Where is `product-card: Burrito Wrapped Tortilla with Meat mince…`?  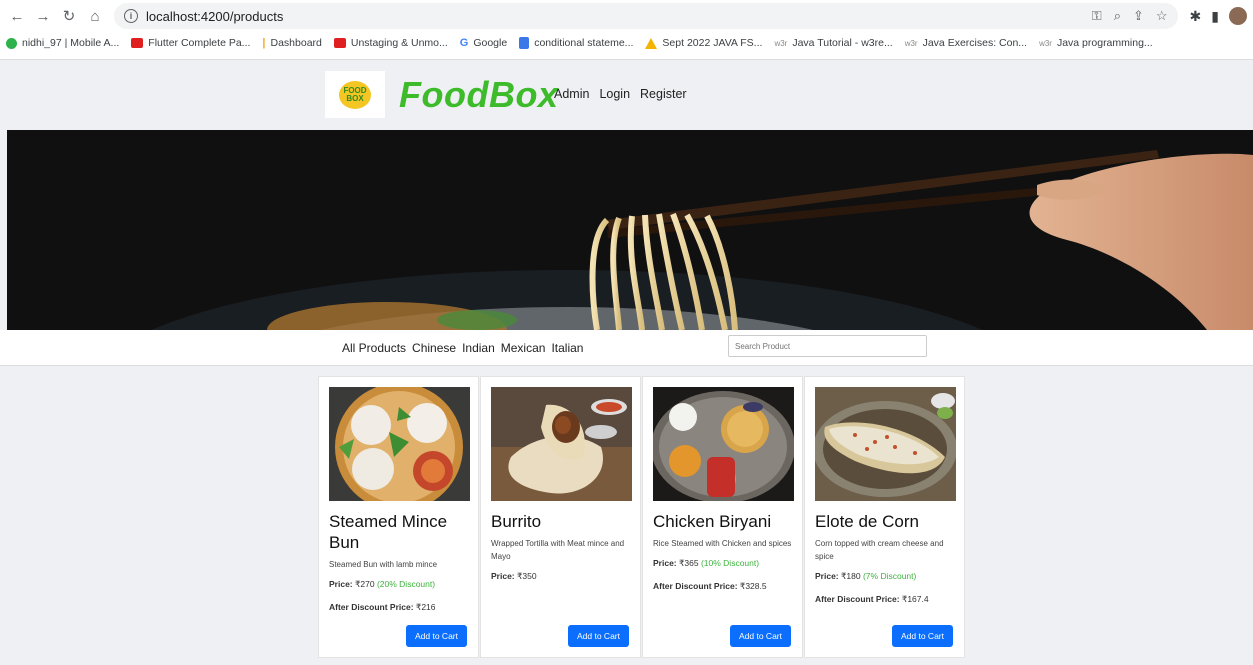
product-card: Burrito Wrapped Tortilla with Meat mince… is located at coordinates (560, 517).